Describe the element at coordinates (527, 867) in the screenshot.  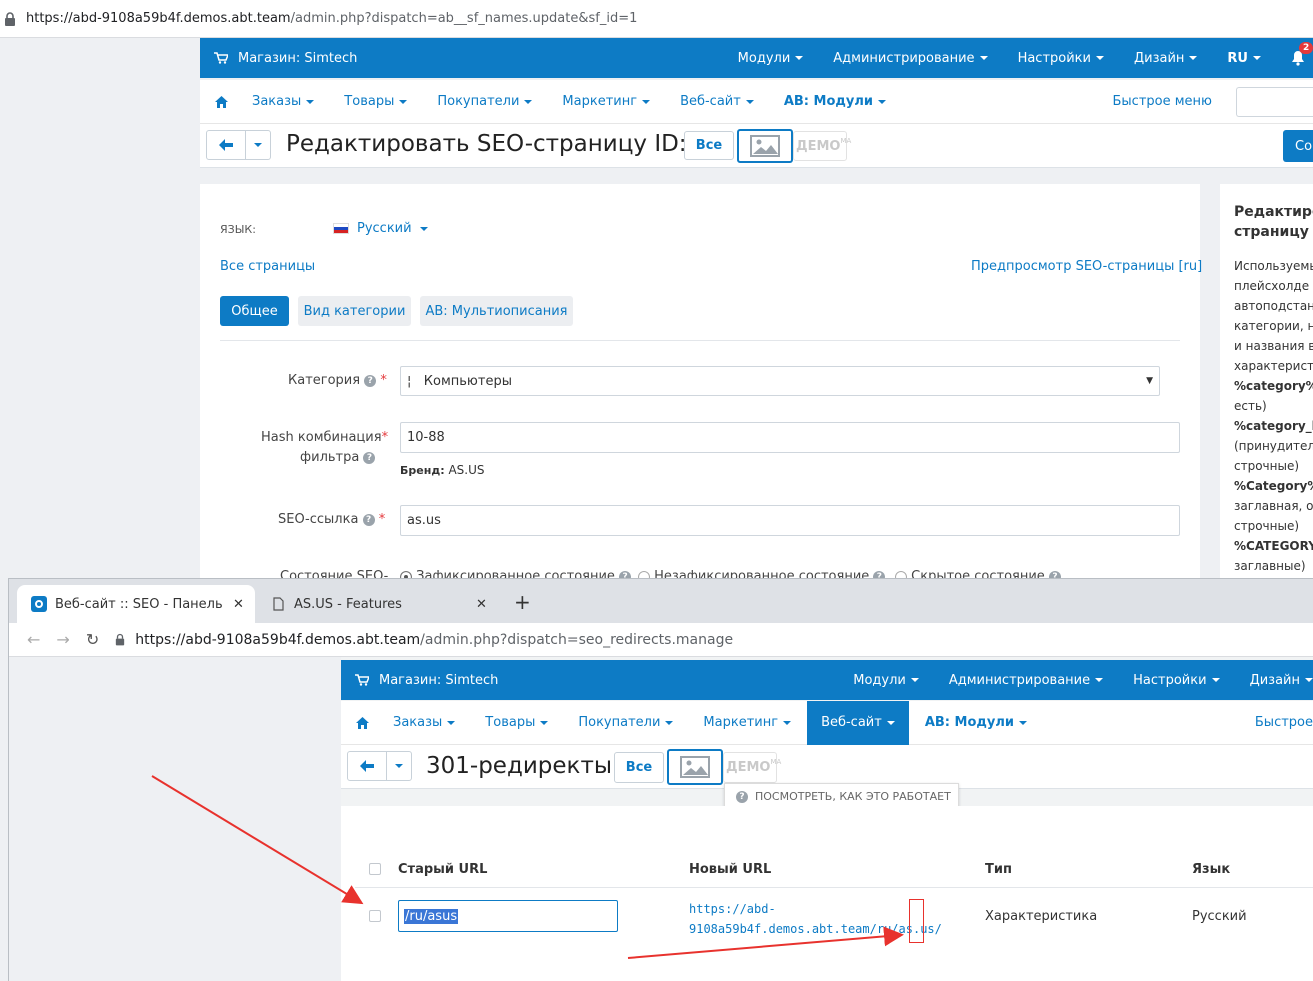
I see `annotation-arrows` at that location.